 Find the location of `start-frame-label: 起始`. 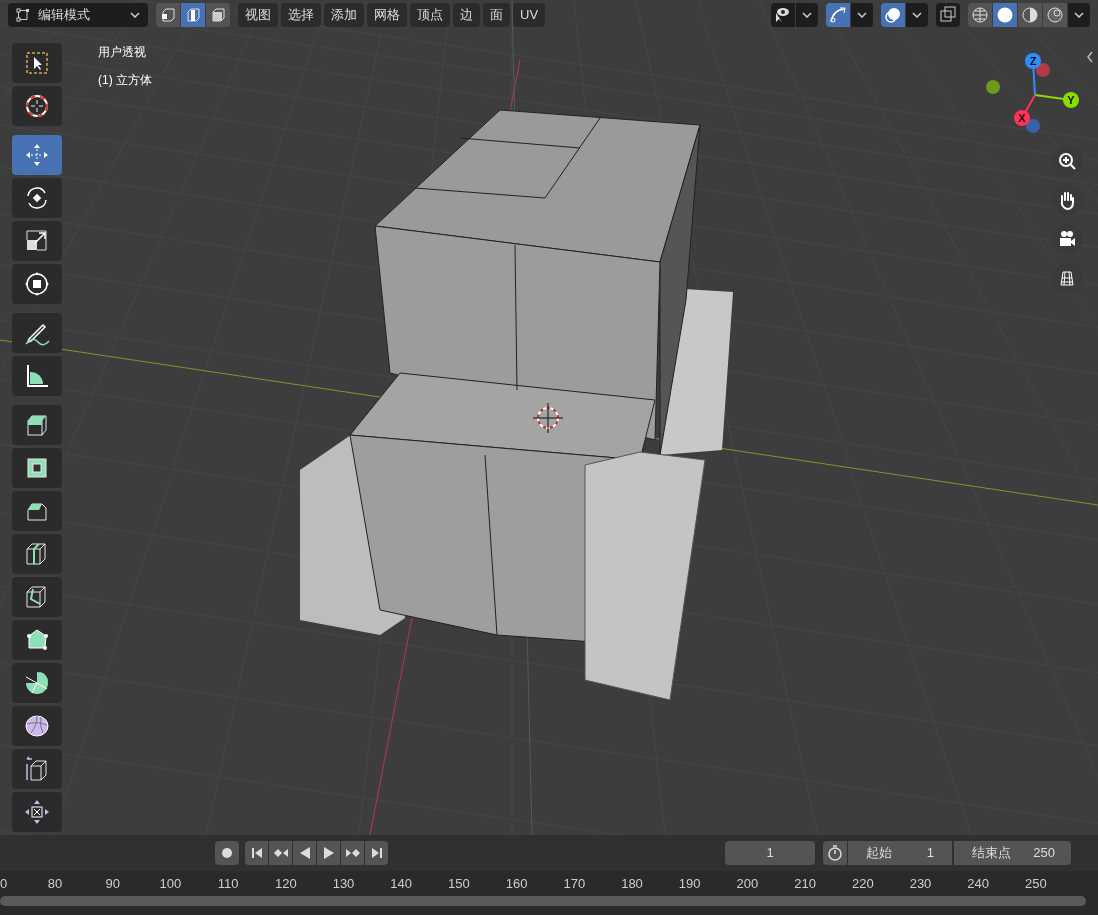

start-frame-label: 起始 is located at coordinates (879, 853).